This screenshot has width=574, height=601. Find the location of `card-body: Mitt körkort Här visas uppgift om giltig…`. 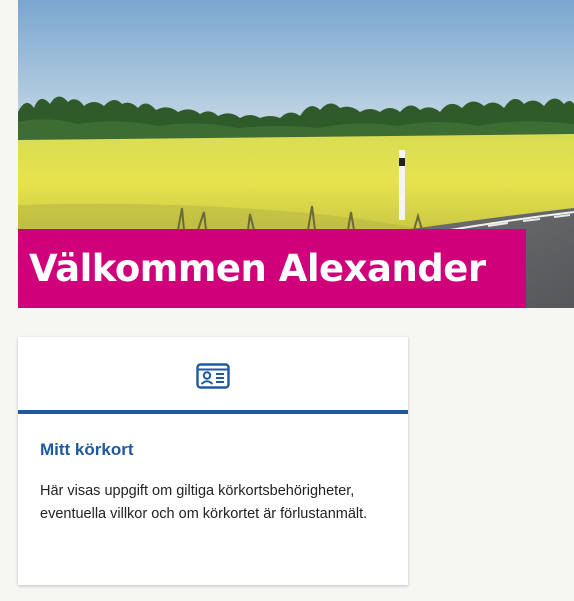

card-body: Mitt körkort Här visas uppgift om giltig… is located at coordinates (213, 470).